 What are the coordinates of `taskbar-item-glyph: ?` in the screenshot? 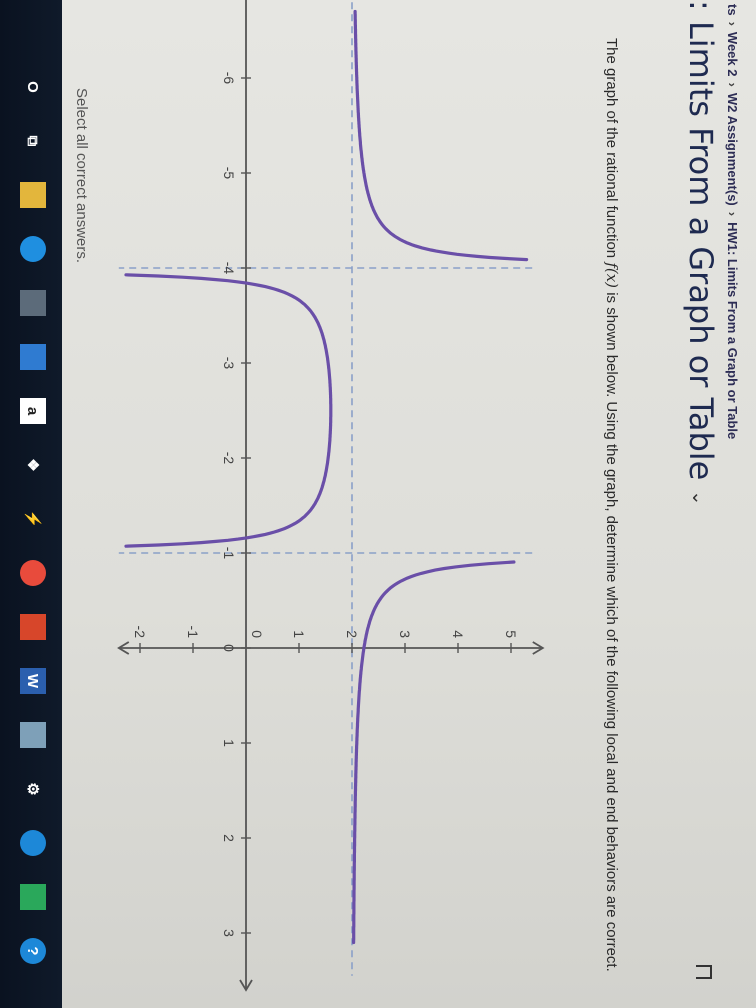 It's located at (33, 951).